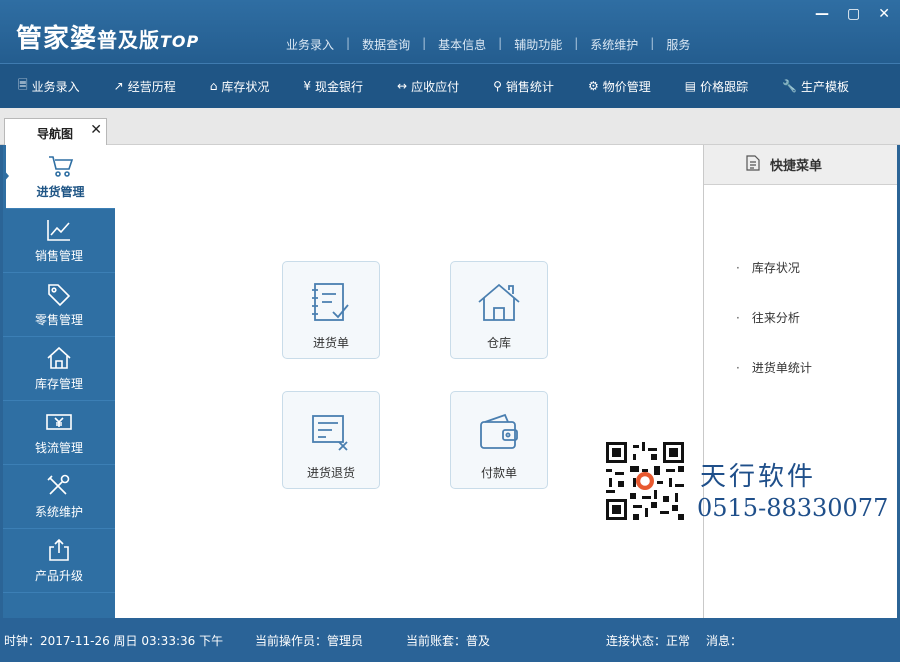 The width and height of the screenshot is (900, 662). I want to click on toolbar-stock: ⌂ 库存状况, so click(240, 86).